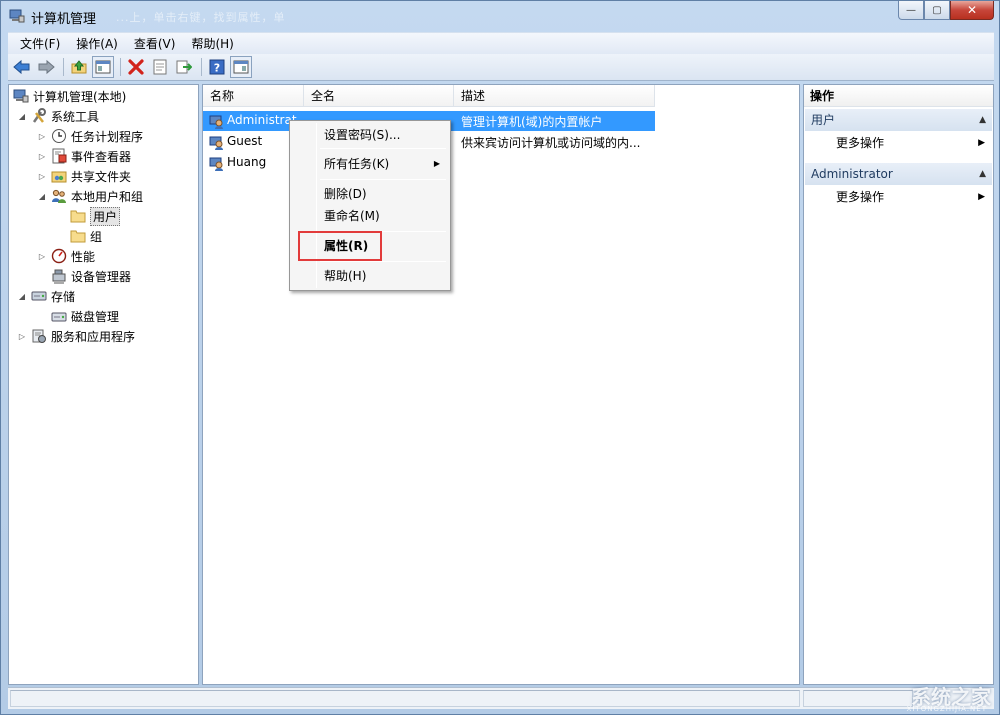 This screenshot has width=1000, height=715. What do you see at coordinates (370, 276) in the screenshot?
I see `menu-item-help: 帮助(H)` at bounding box center [370, 276].